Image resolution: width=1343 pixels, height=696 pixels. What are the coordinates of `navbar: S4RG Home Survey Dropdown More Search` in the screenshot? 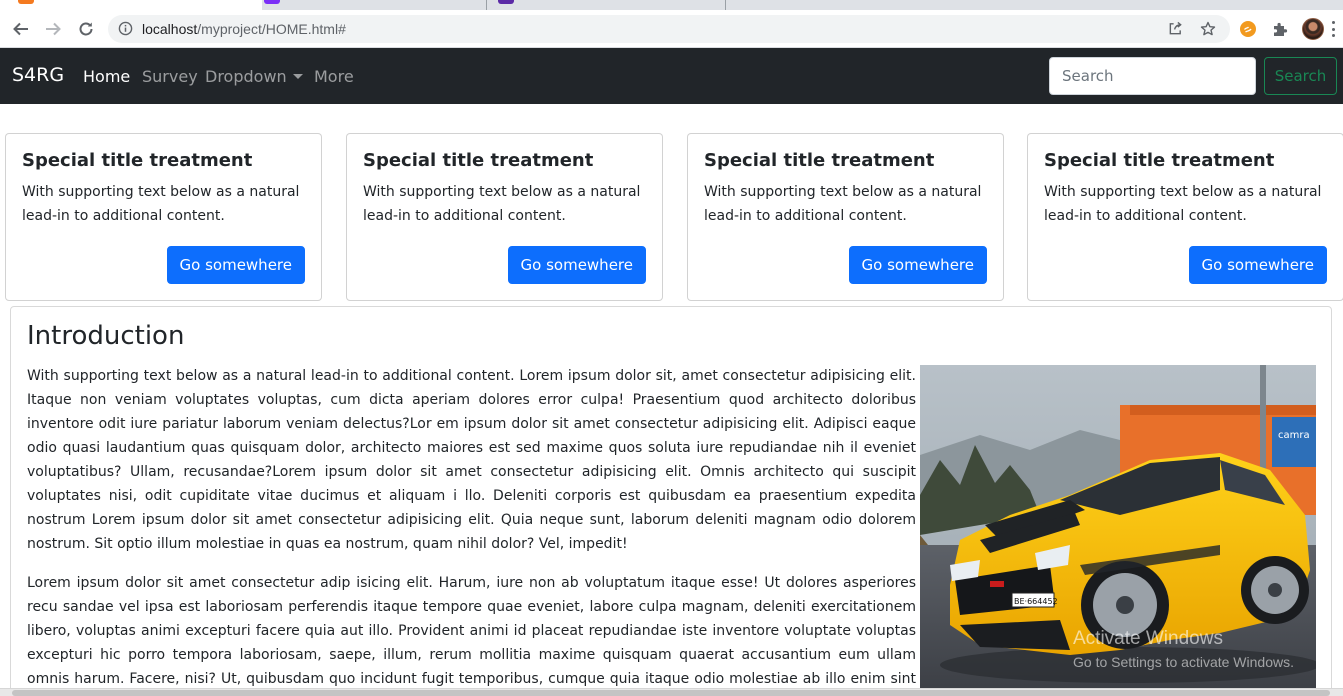 It's located at (671, 76).